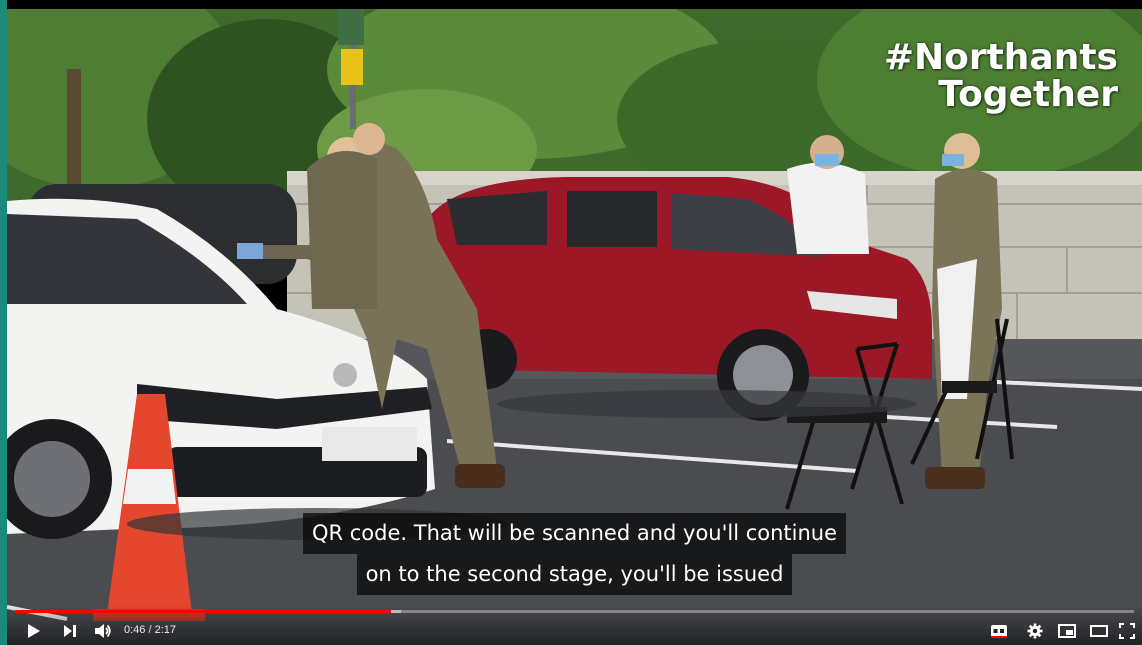 Image resolution: width=1142 pixels, height=645 pixels. What do you see at coordinates (3, 322) in the screenshot?
I see `page-accent-stripe` at bounding box center [3, 322].